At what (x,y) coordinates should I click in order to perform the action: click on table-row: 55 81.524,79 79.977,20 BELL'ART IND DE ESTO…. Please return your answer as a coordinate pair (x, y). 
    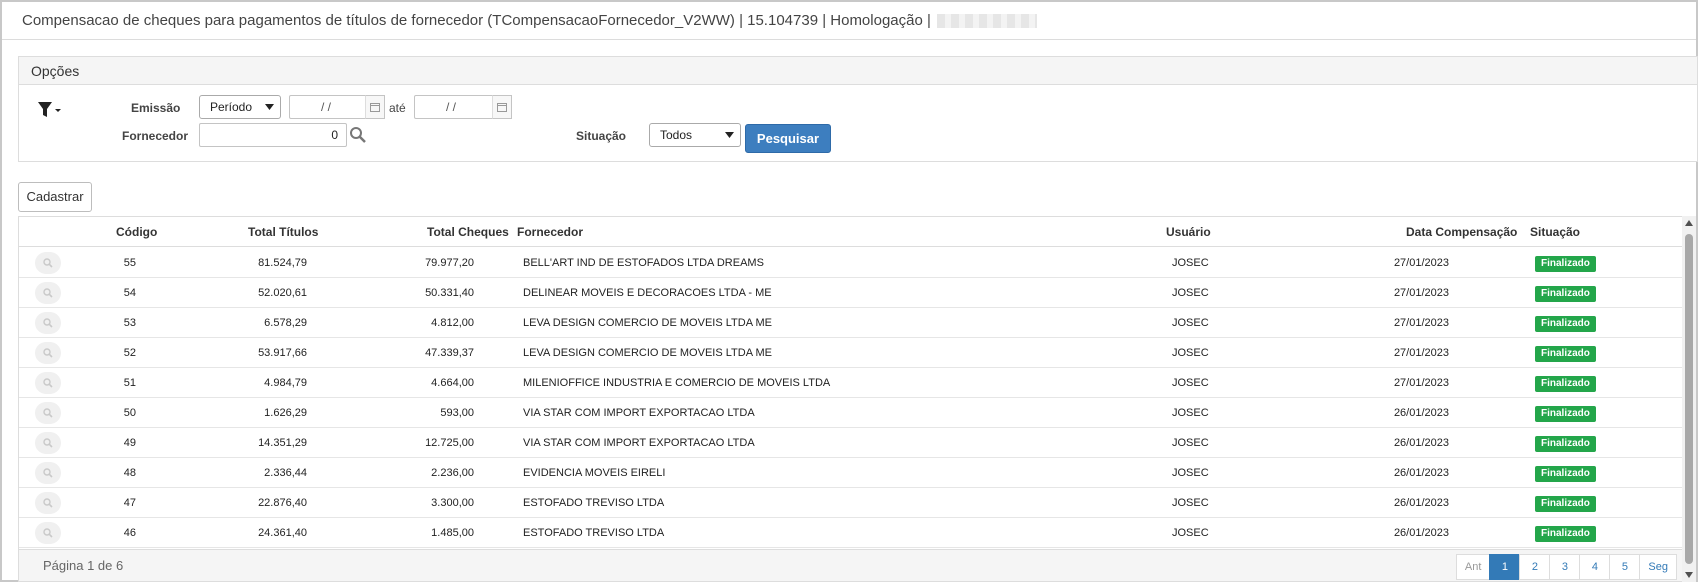
    Looking at the image, I should click on (851, 263).